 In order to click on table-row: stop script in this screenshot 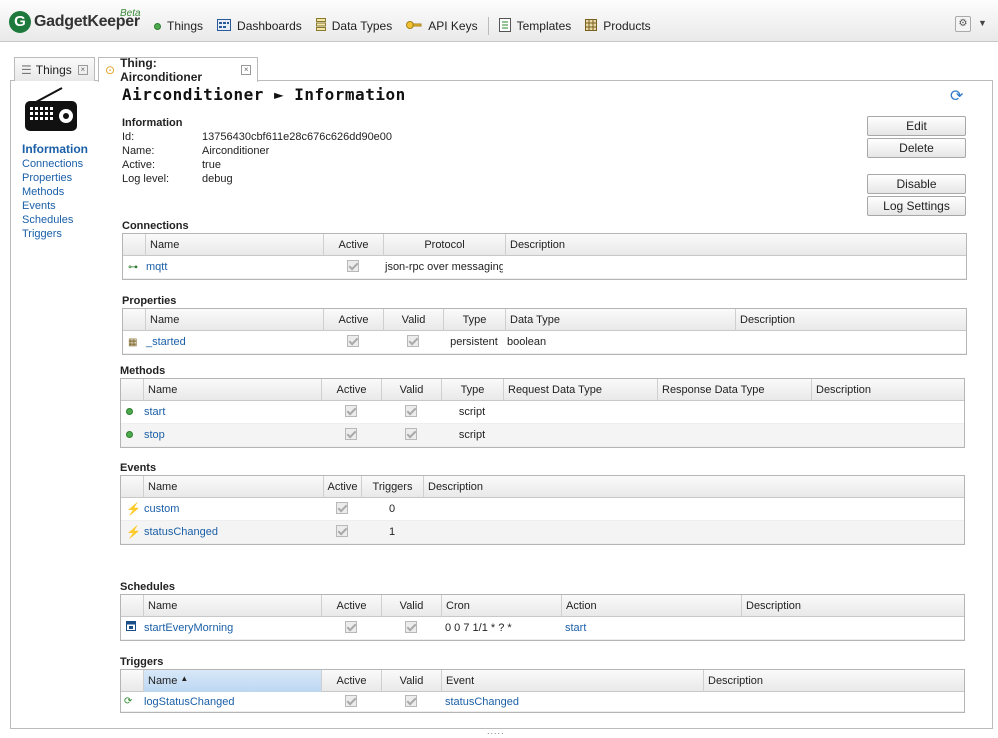, I will do `click(542, 435)`.